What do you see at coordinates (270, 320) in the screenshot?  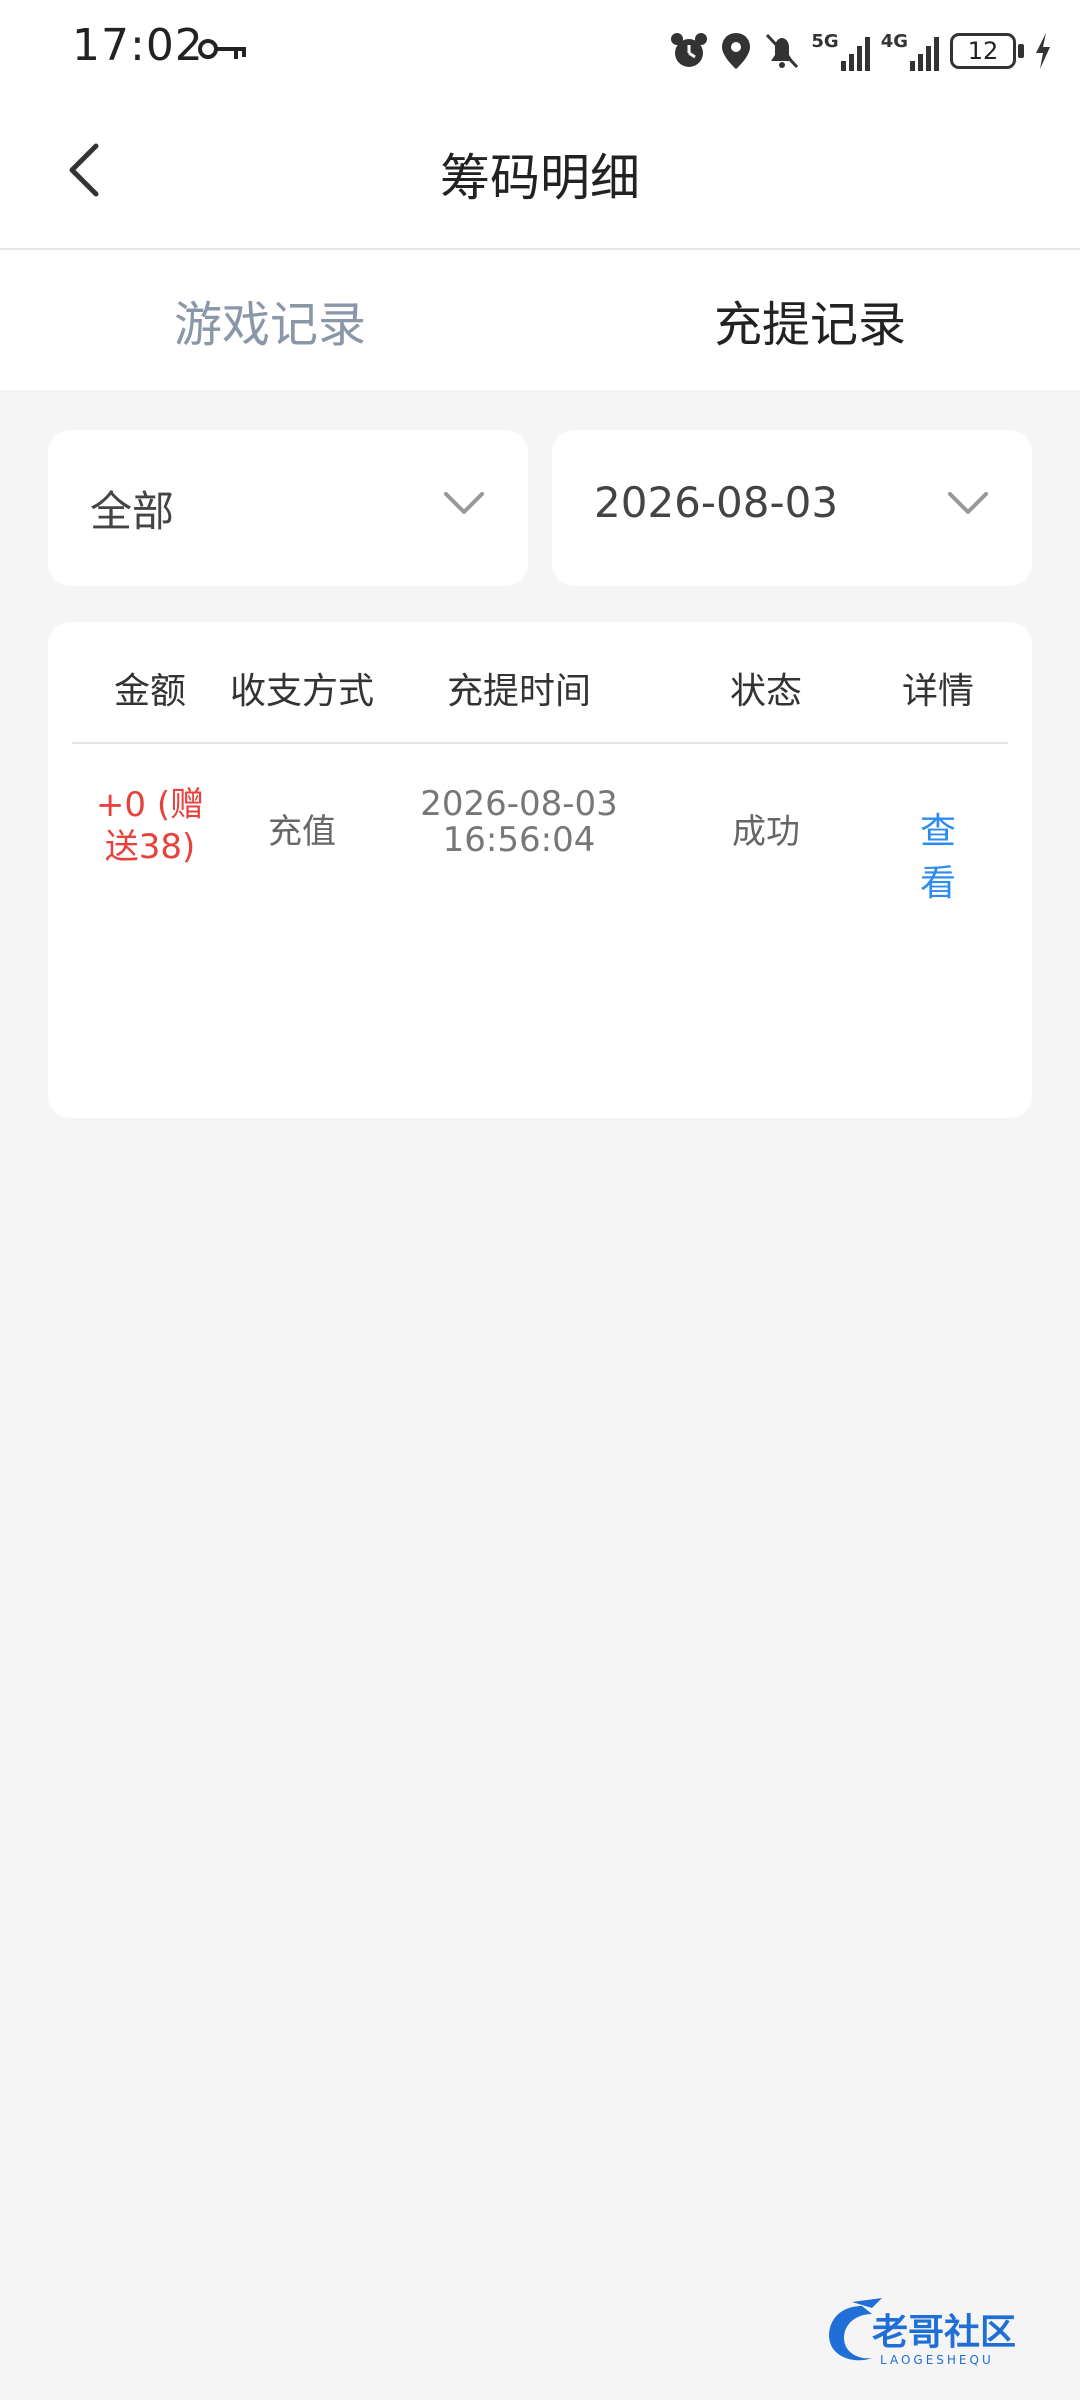 I see `tab-game-records: 游戏记录` at bounding box center [270, 320].